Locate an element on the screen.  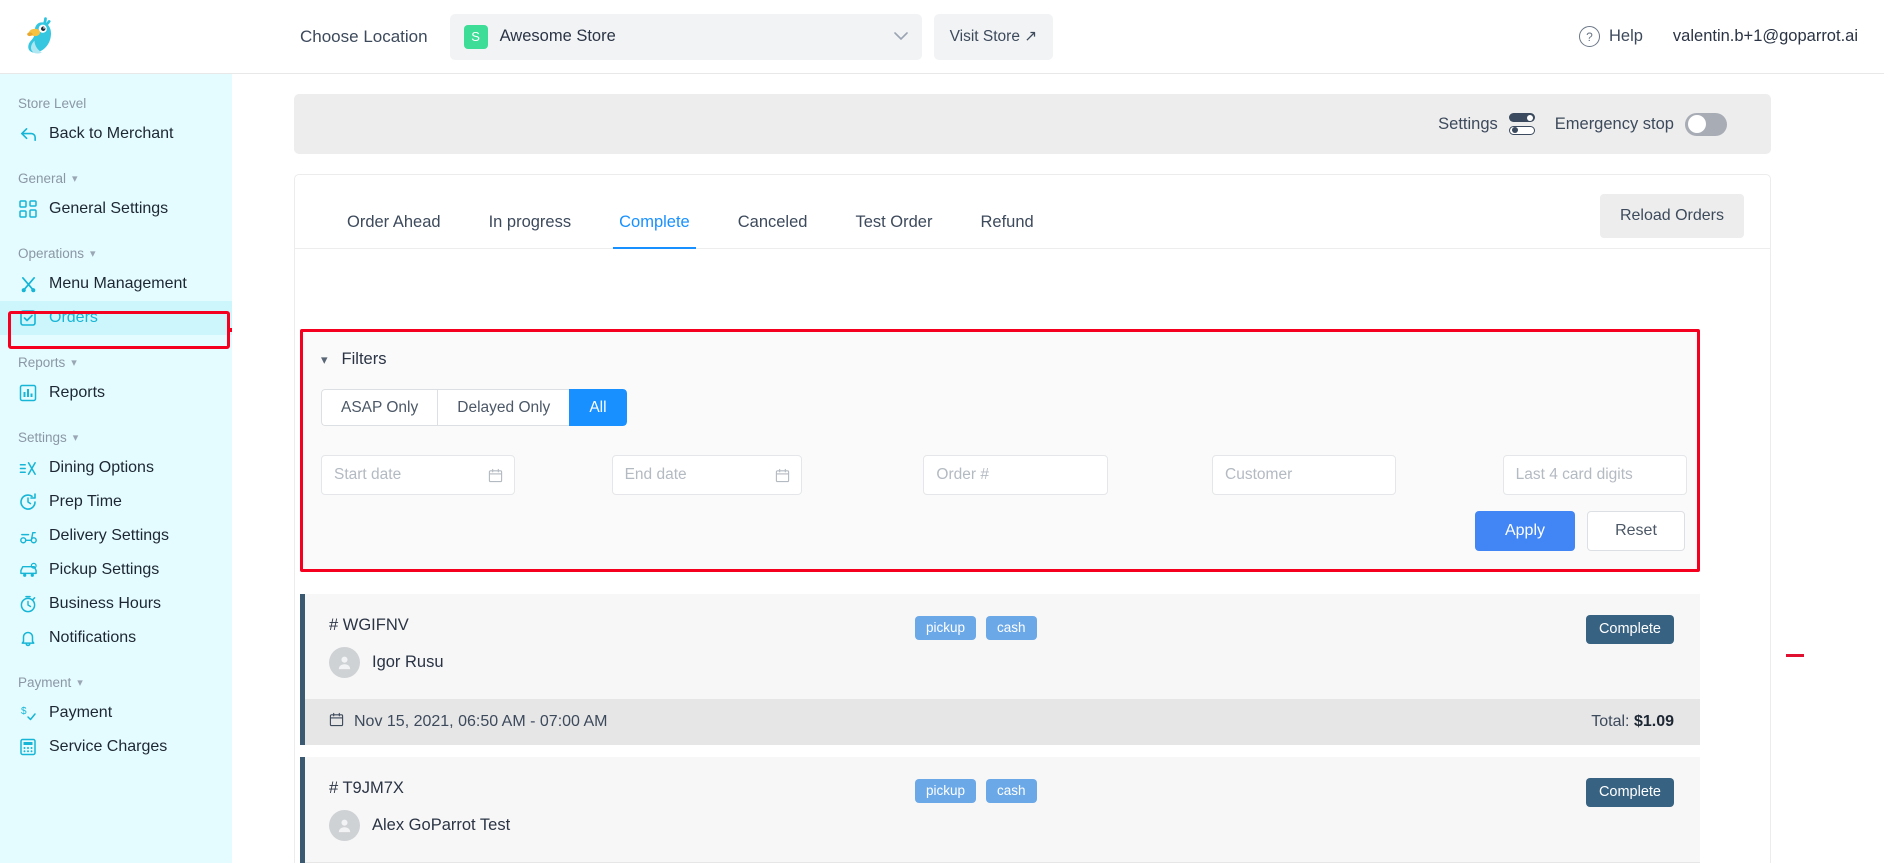
sidebar-item-service-charges: Service Charges is located at coordinates (116, 747).